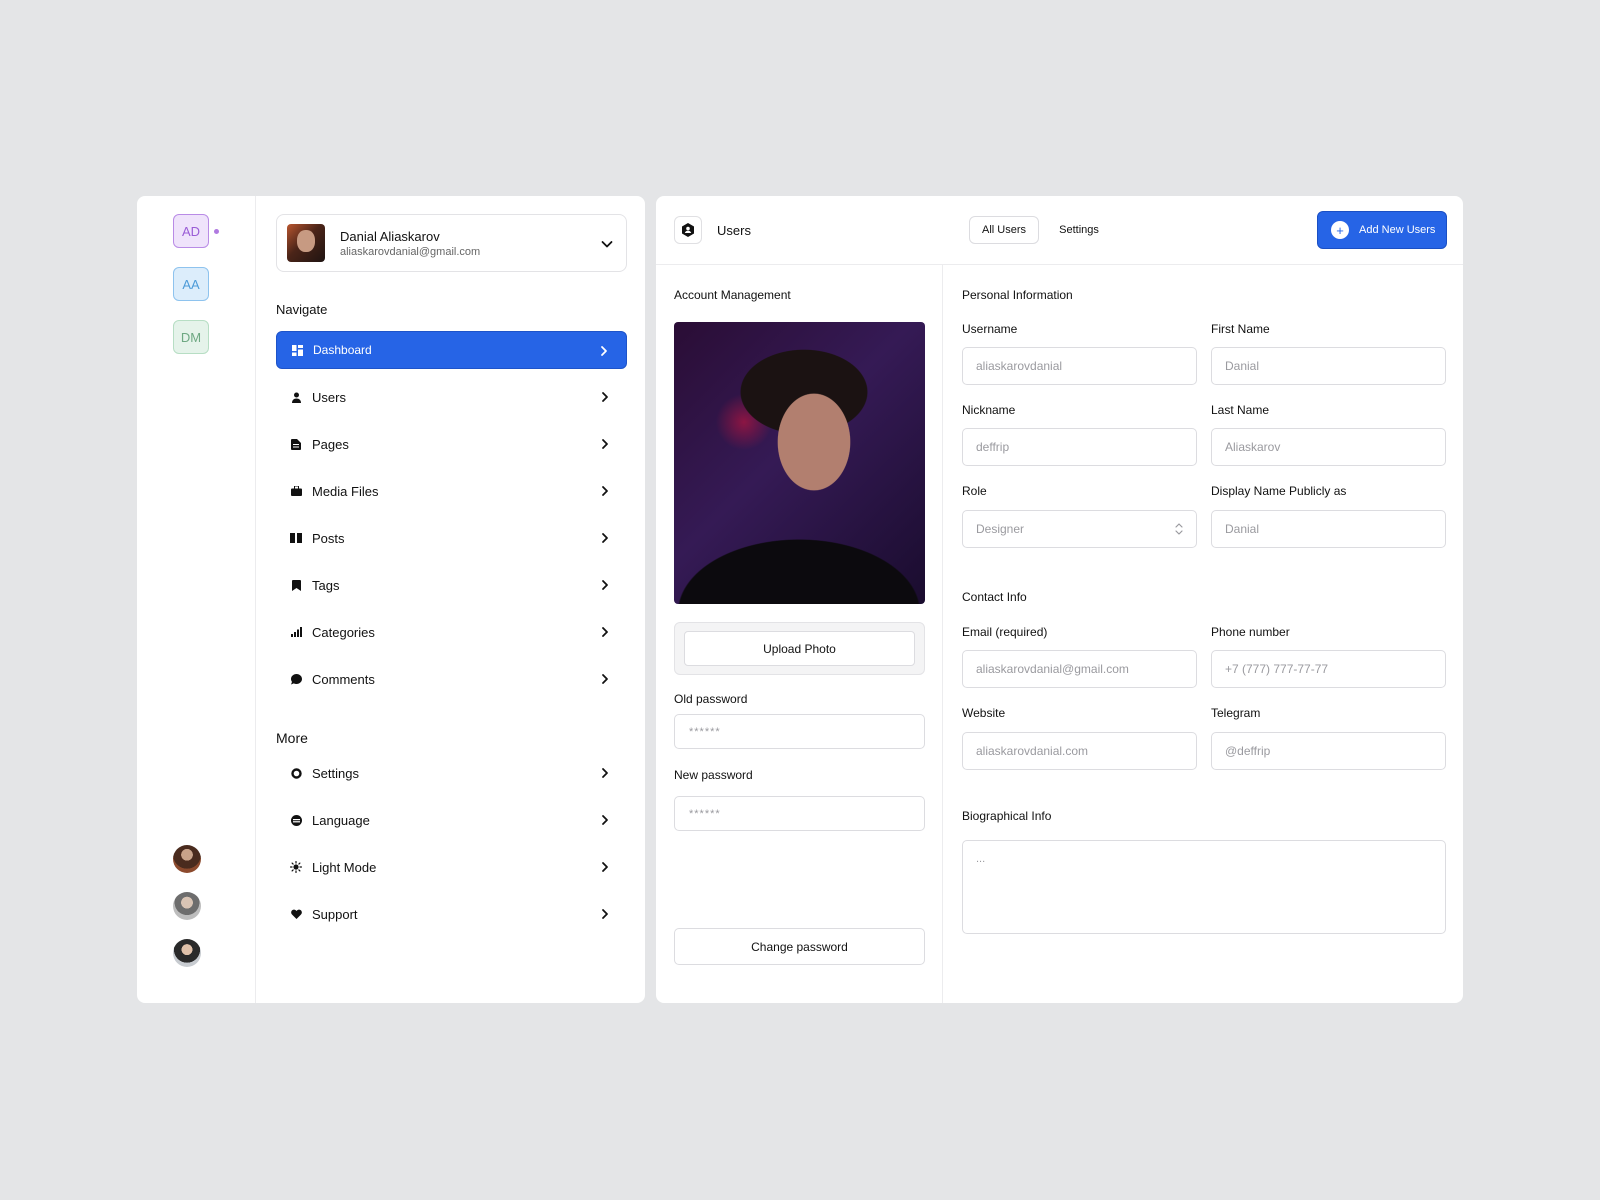 The width and height of the screenshot is (1600, 1200). Describe the element at coordinates (410, 251) in the screenshot. I see `profile-email: aliaskarovdanial@gmail.com` at that location.